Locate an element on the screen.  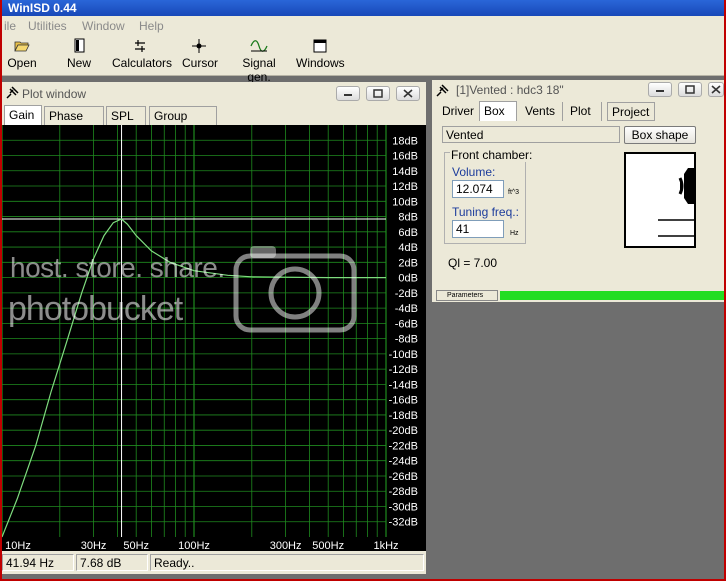
windows-button: Windows is located at coordinates (320, 54).